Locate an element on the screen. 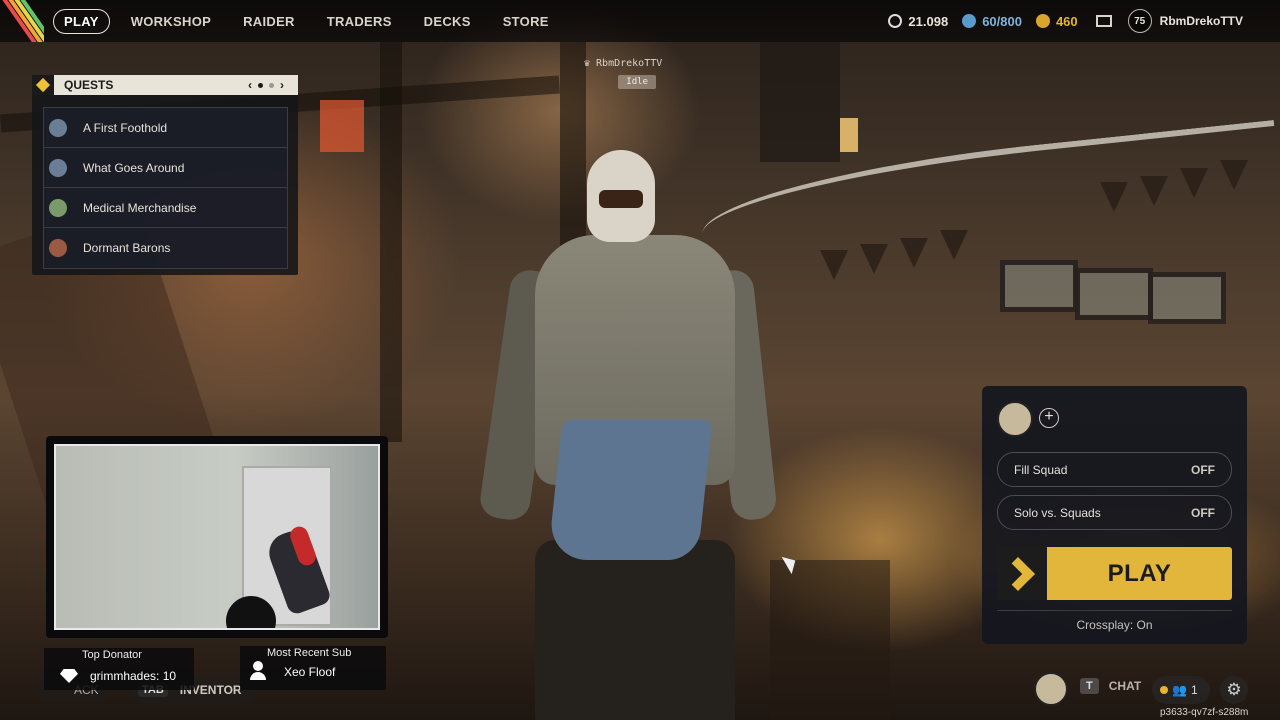 Image resolution: width=1280 pixels, height=720 pixels. webcam-feed is located at coordinates (217, 537).